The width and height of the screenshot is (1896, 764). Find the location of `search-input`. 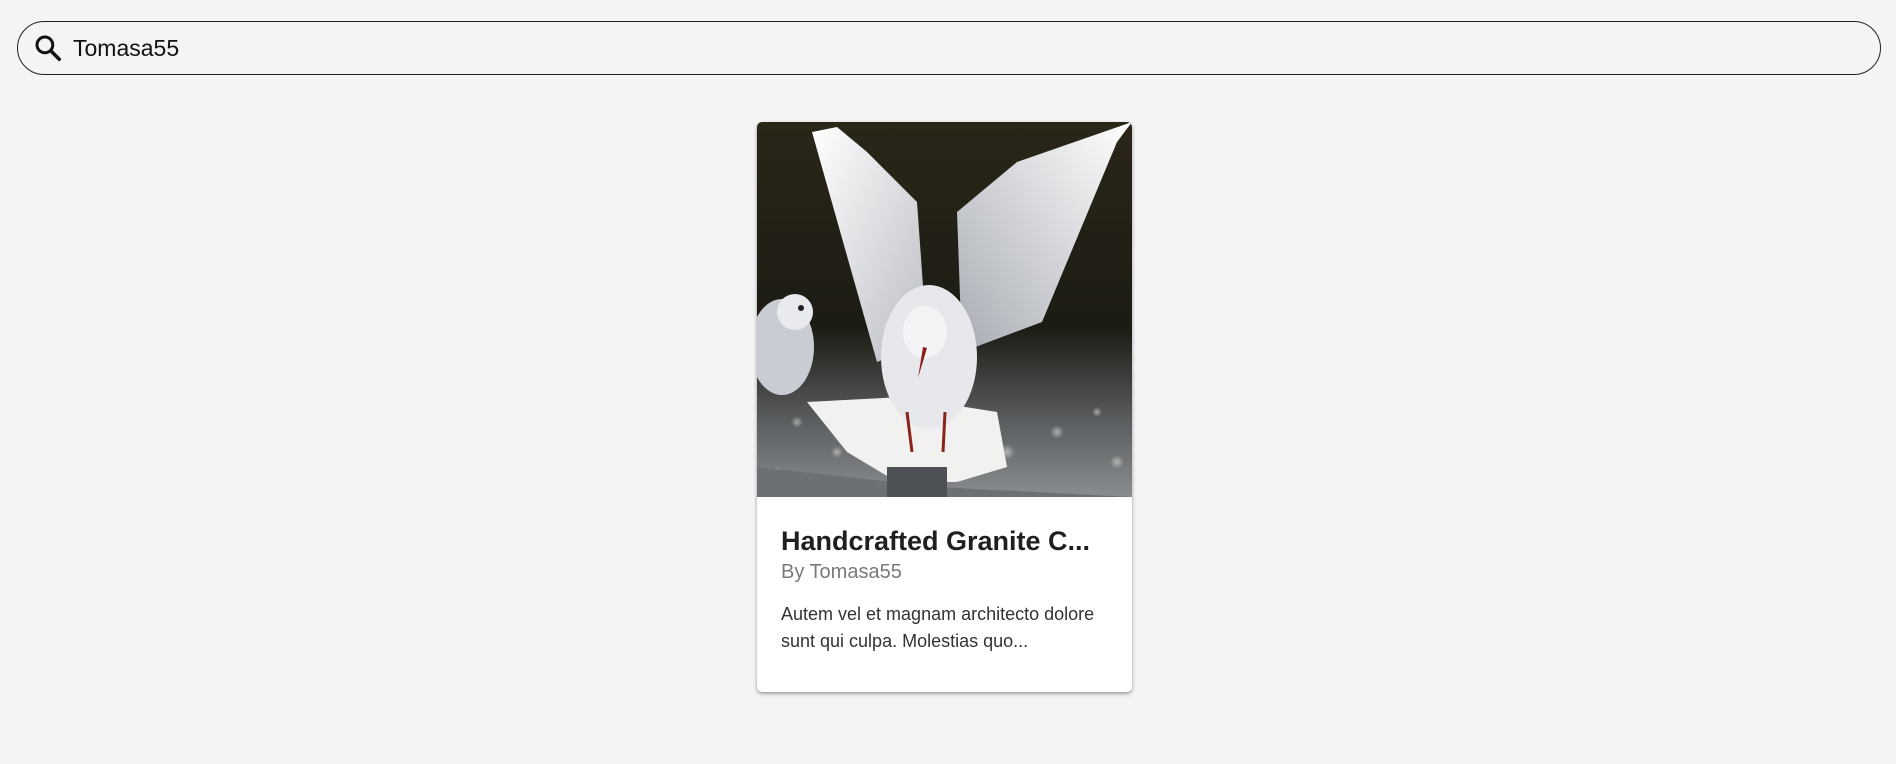

search-input is located at coordinates (976, 48).